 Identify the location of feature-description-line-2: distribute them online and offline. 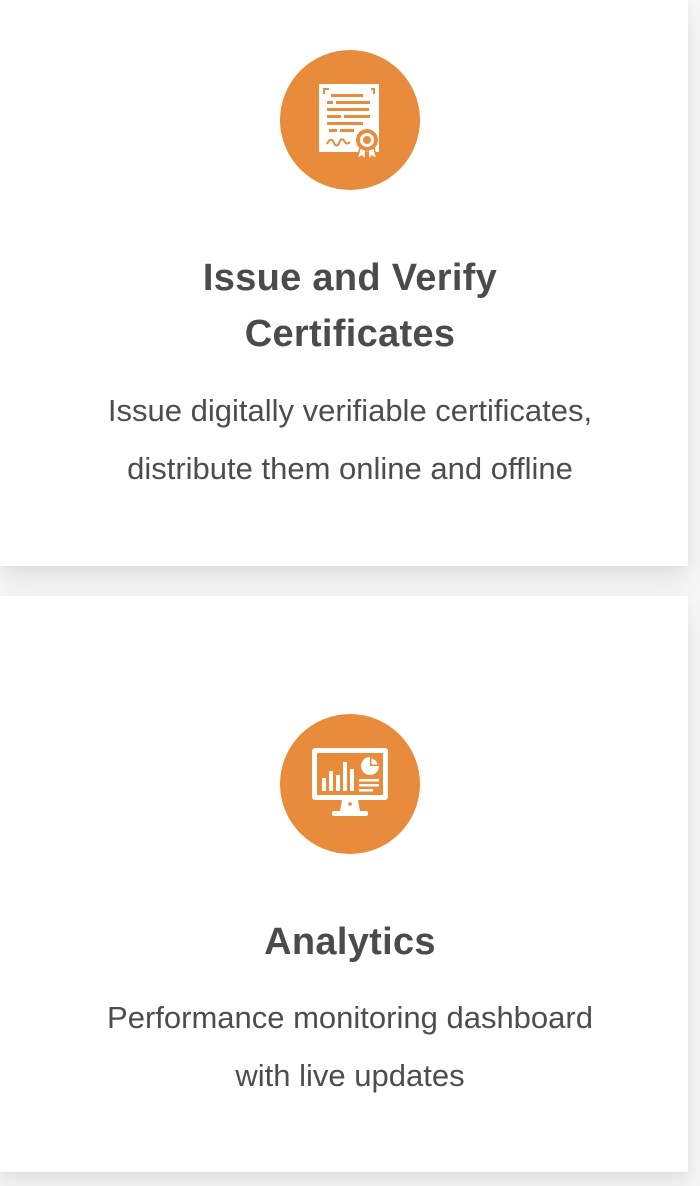
(350, 468).